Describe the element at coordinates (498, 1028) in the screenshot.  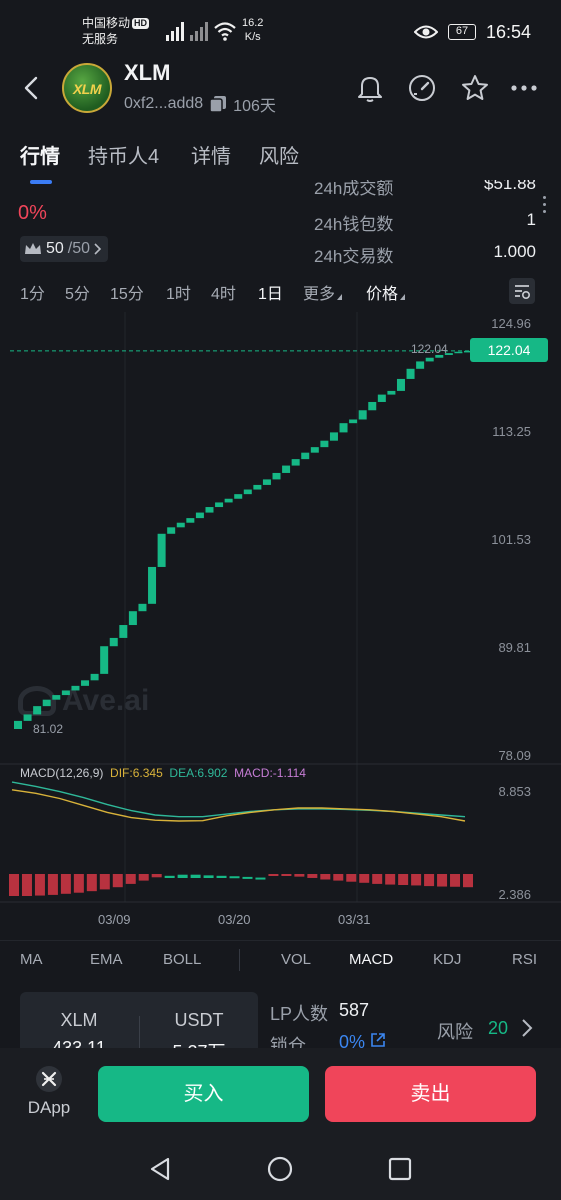
I see `risk-score: 20` at that location.